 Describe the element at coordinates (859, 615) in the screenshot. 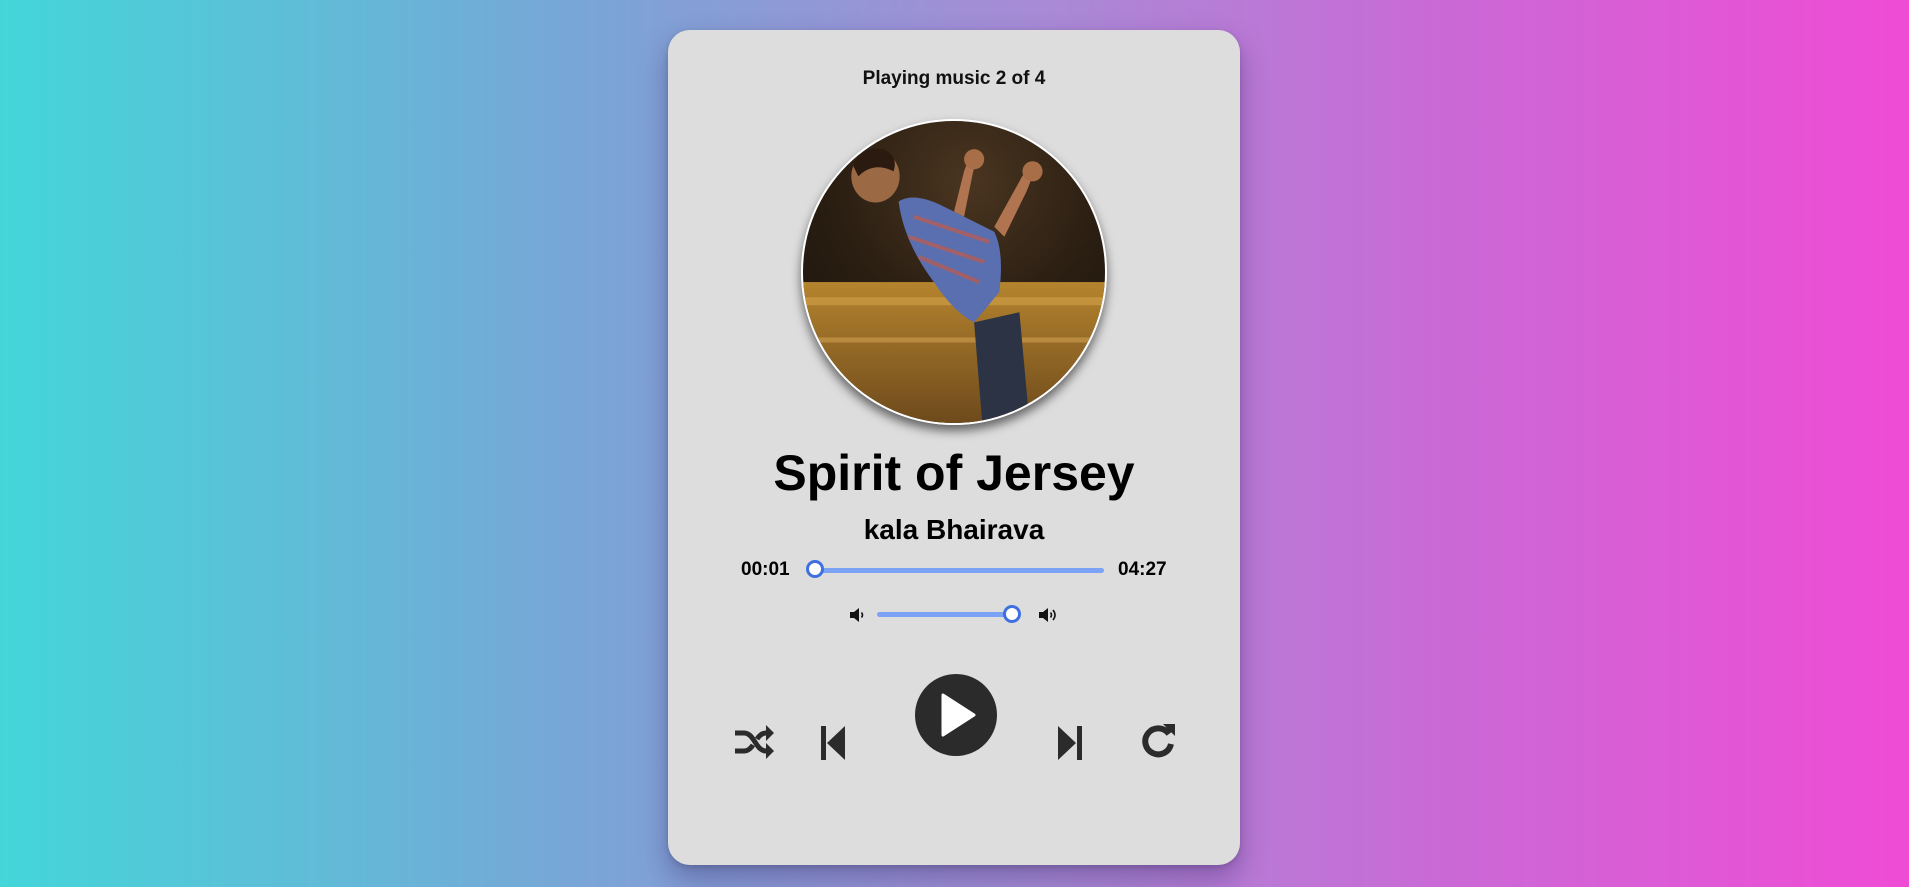

I see `volume-low-icon` at that location.